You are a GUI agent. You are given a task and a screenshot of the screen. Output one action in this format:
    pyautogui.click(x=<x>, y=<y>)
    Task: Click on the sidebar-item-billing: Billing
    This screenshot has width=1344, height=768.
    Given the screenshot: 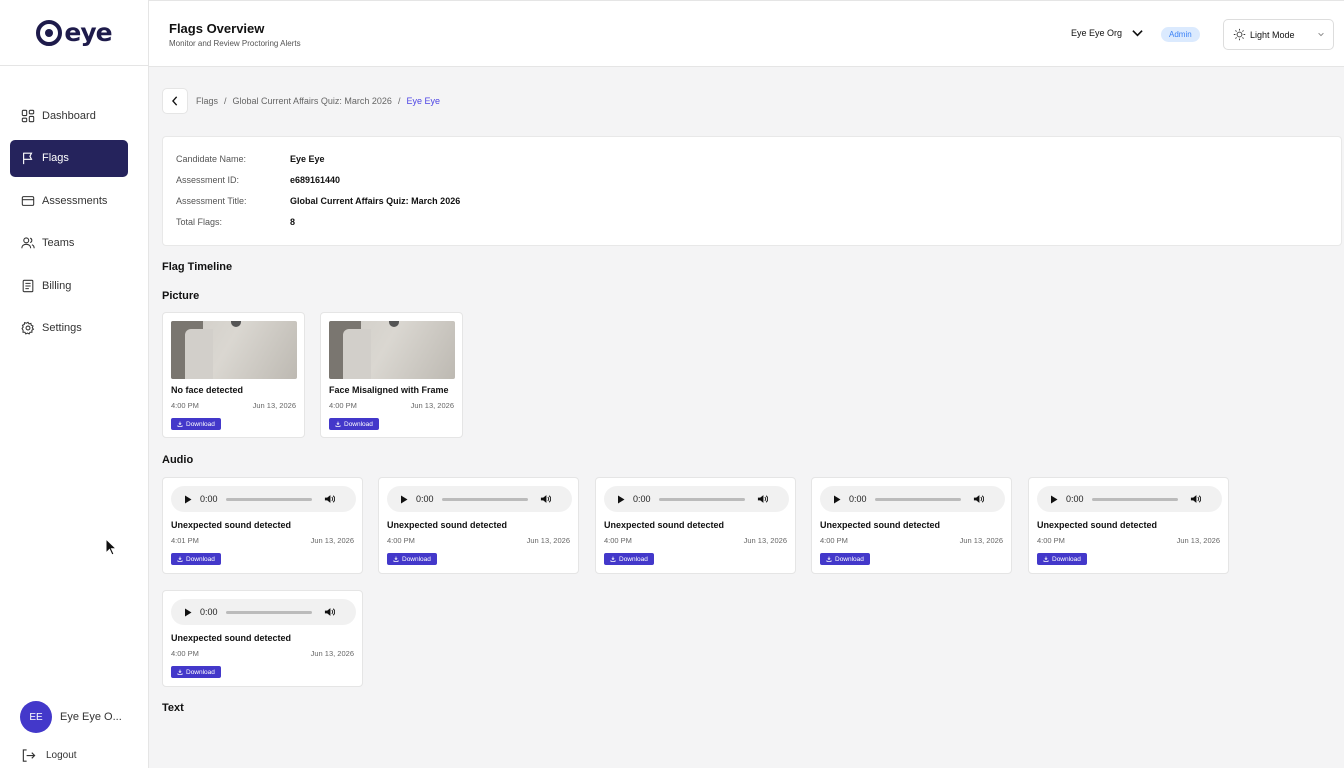 What is the action you would take?
    pyautogui.click(x=69, y=285)
    